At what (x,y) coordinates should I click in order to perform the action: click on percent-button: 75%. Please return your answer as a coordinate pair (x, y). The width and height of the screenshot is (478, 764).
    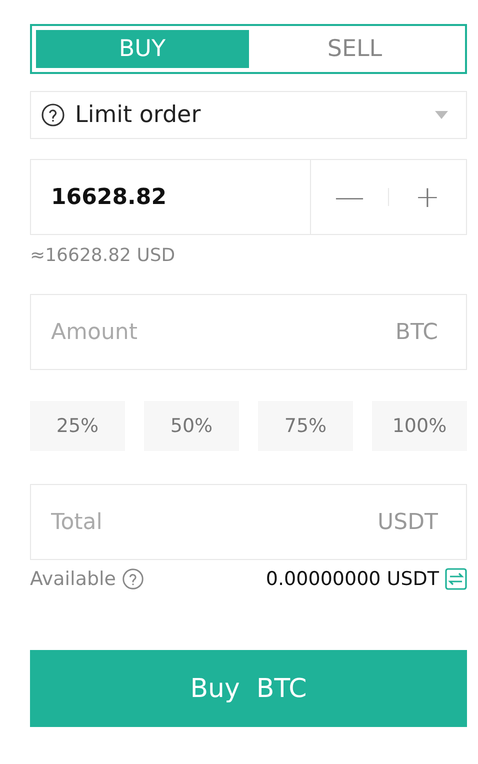
    Looking at the image, I should click on (305, 426).